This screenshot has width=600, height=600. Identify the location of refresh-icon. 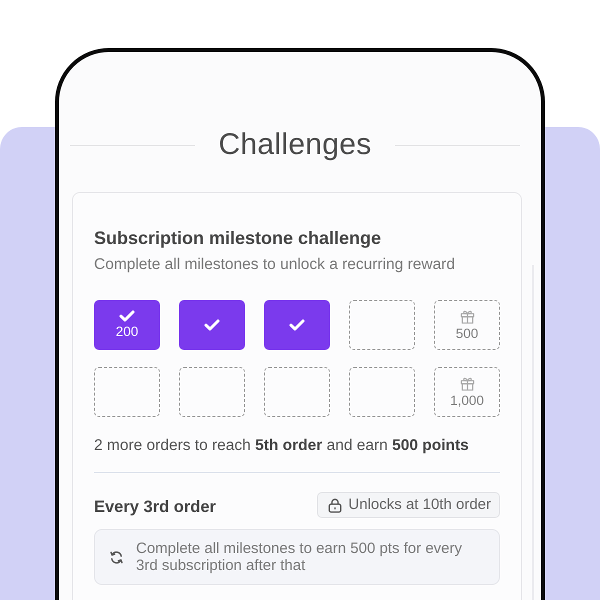
(116, 557).